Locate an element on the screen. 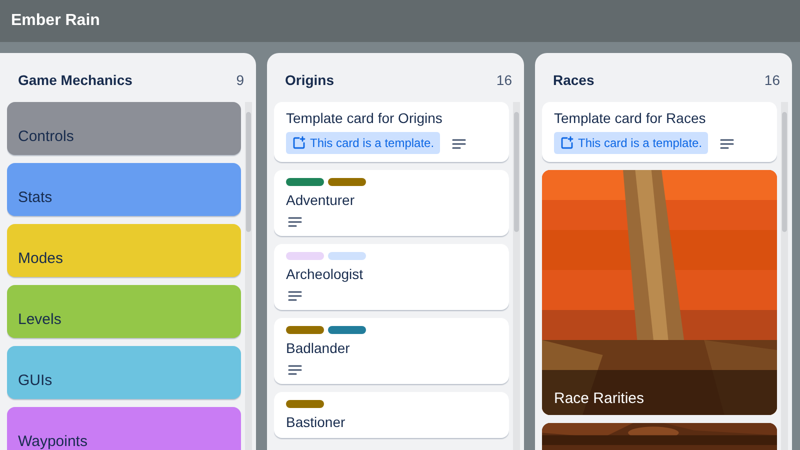  card-title: Template card for Races is located at coordinates (630, 118).